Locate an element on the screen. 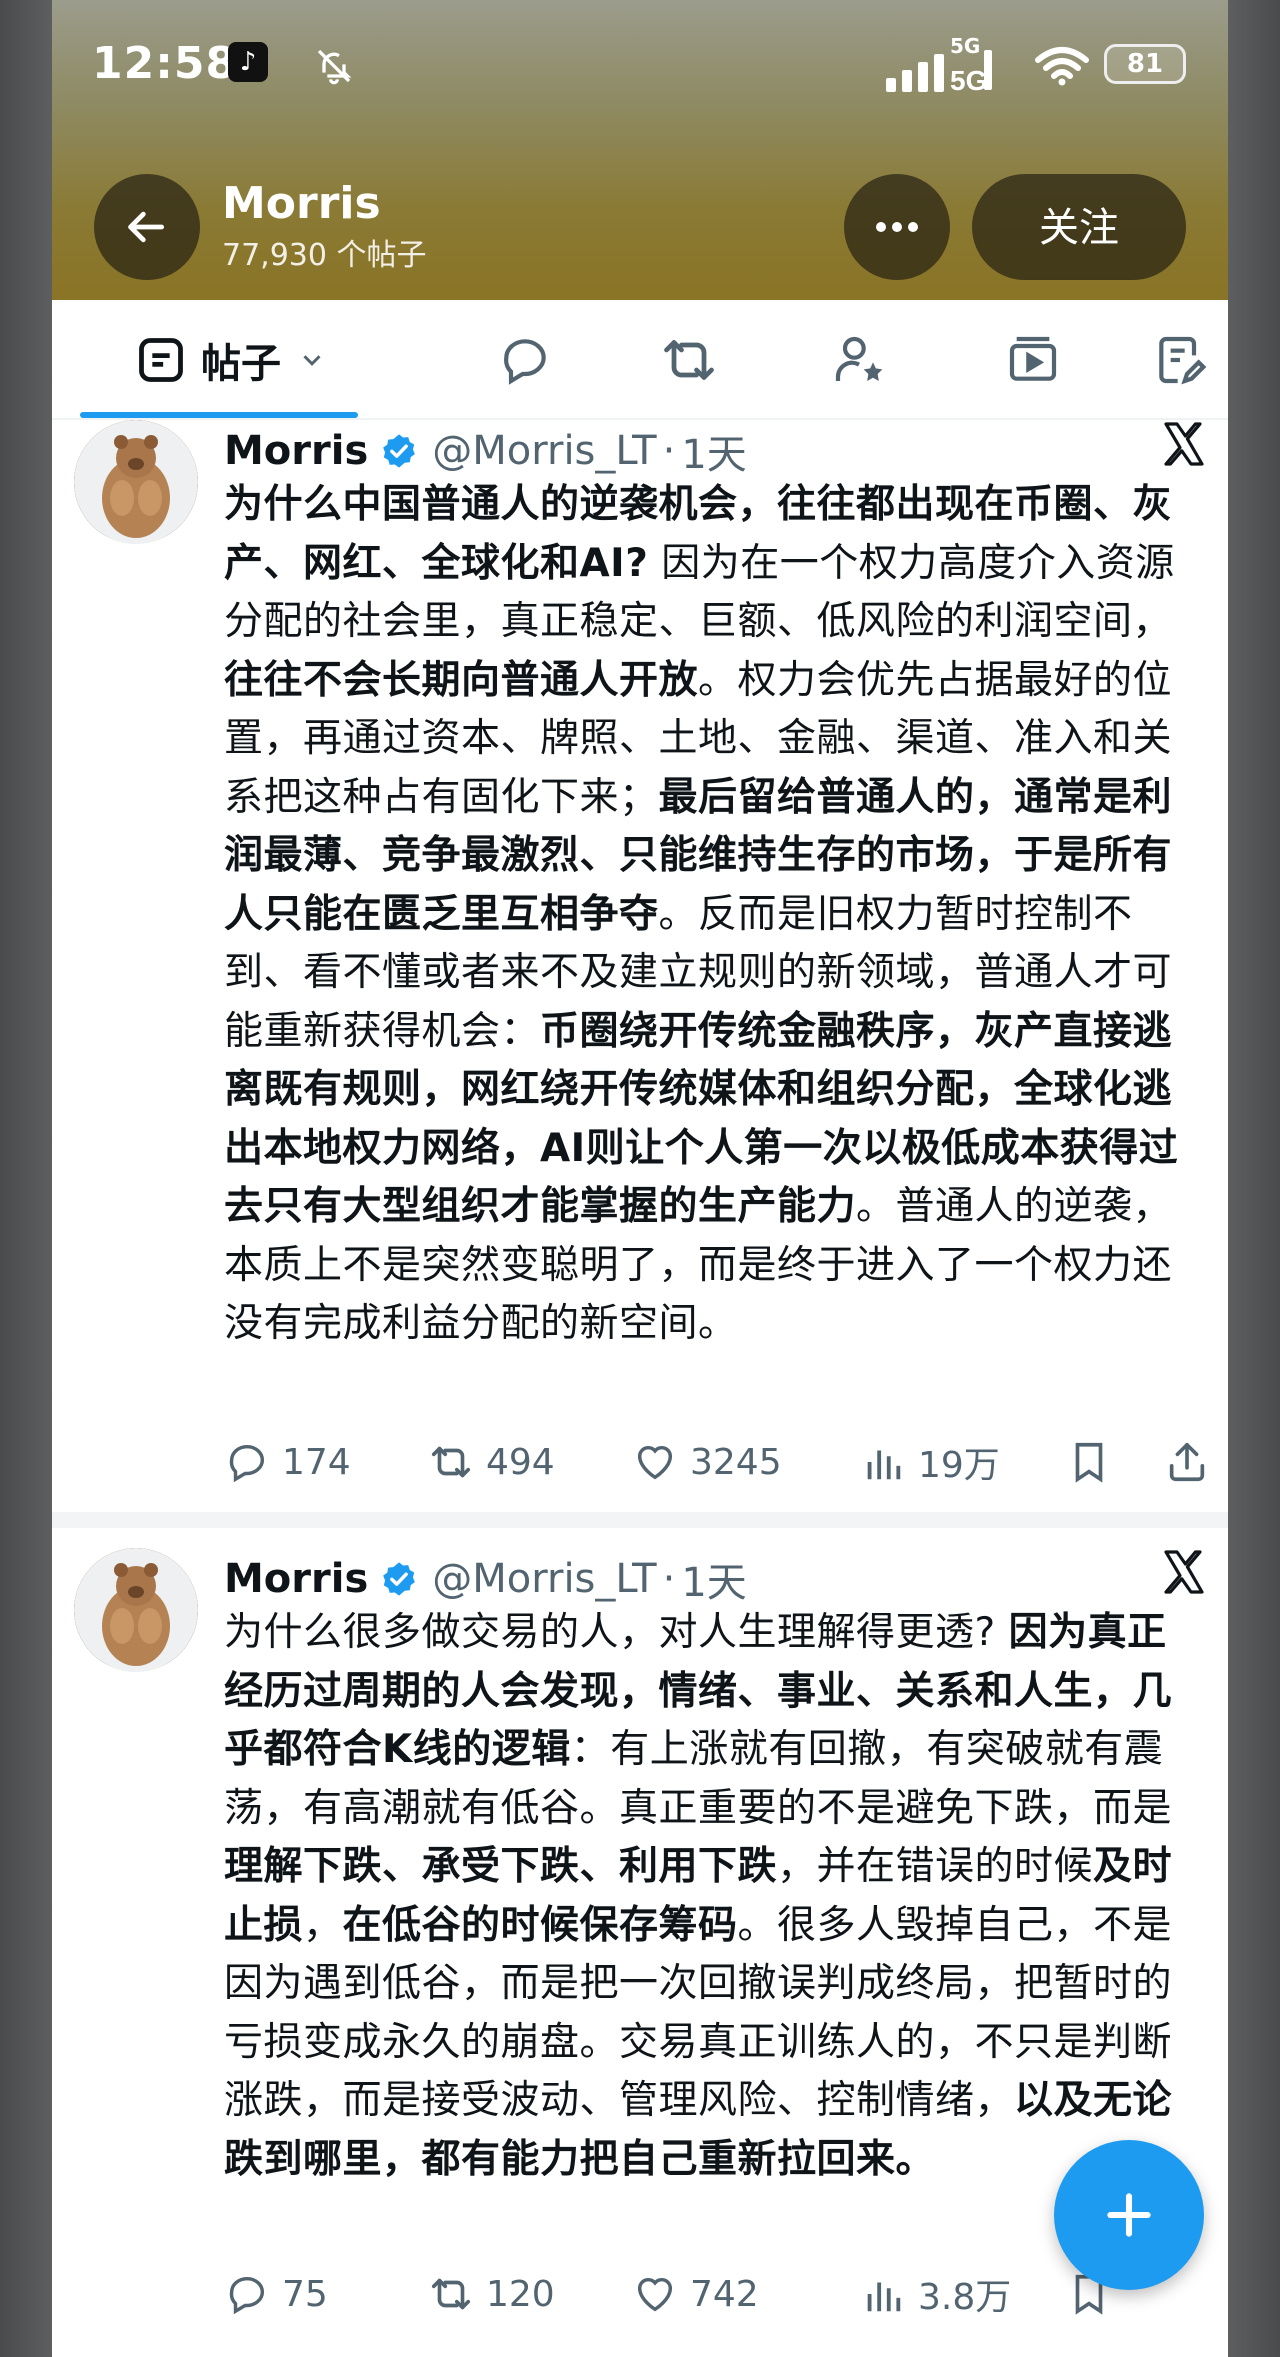 The width and height of the screenshot is (1280, 2357). retweet-button: 120 is located at coordinates (491, 2294).